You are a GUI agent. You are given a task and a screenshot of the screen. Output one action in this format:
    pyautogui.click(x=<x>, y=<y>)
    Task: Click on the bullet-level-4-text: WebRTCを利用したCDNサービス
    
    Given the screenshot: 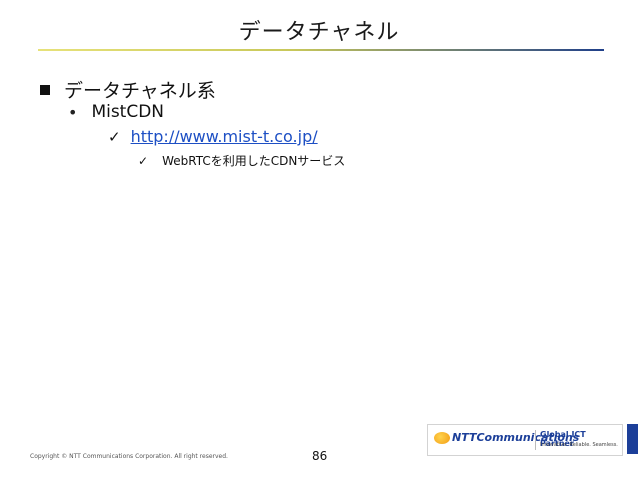 What is the action you would take?
    pyautogui.click(x=254, y=161)
    